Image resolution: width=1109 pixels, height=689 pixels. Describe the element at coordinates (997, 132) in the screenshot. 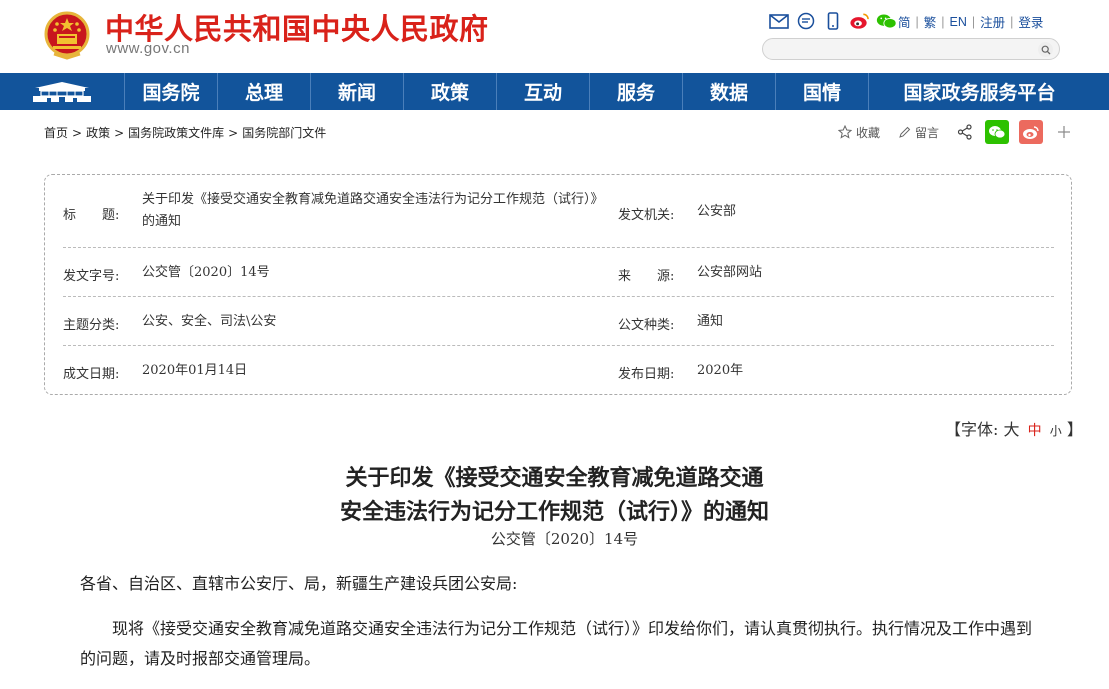

I see `wechat-share-icon` at that location.